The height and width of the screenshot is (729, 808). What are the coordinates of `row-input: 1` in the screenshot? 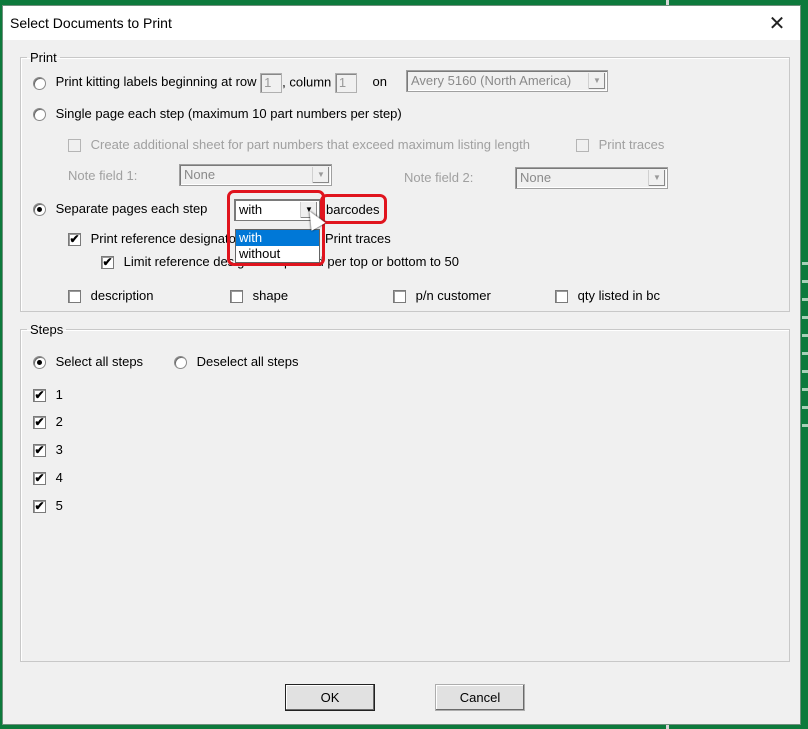 It's located at (271, 83).